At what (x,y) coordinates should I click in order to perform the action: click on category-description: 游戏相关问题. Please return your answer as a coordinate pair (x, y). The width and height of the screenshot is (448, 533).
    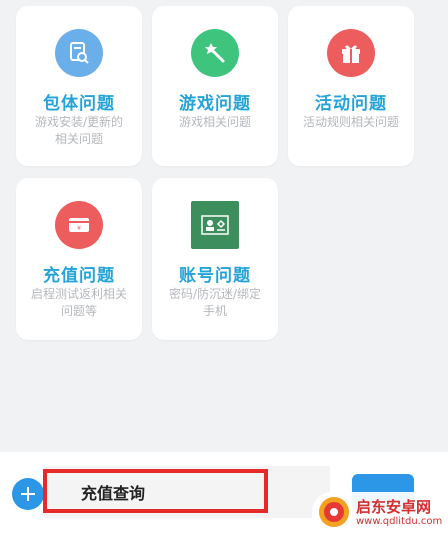
    Looking at the image, I should click on (214, 122).